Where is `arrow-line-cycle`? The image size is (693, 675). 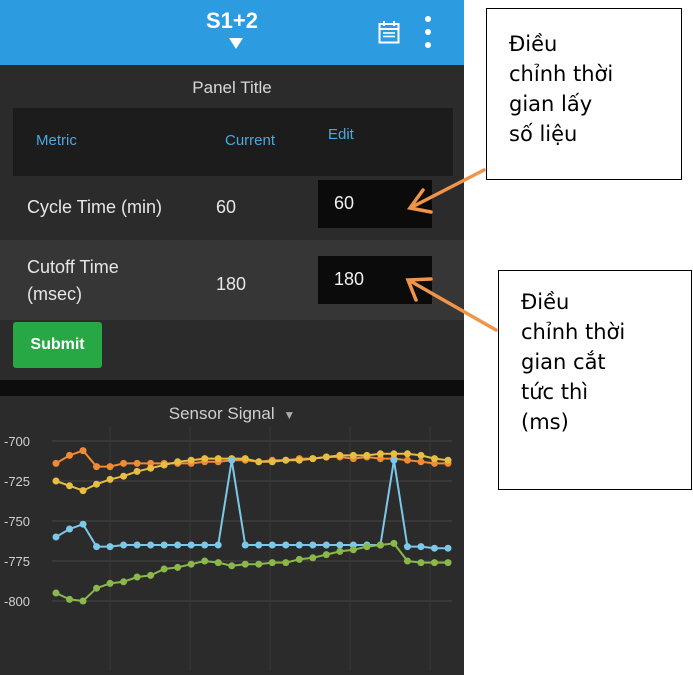 arrow-line-cycle is located at coordinates (449, 188).